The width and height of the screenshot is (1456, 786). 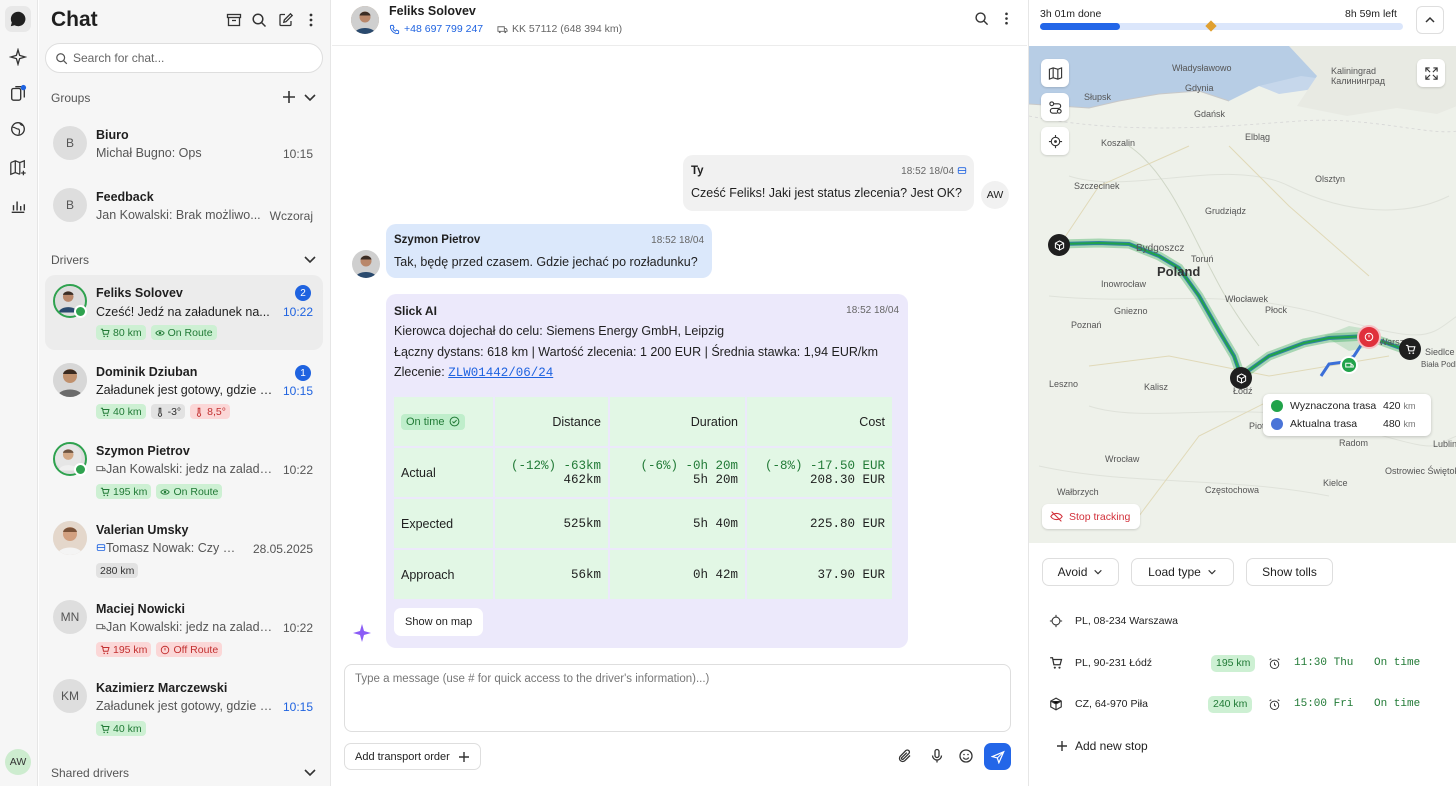 I want to click on cart-icon, so click(x=1410, y=349).